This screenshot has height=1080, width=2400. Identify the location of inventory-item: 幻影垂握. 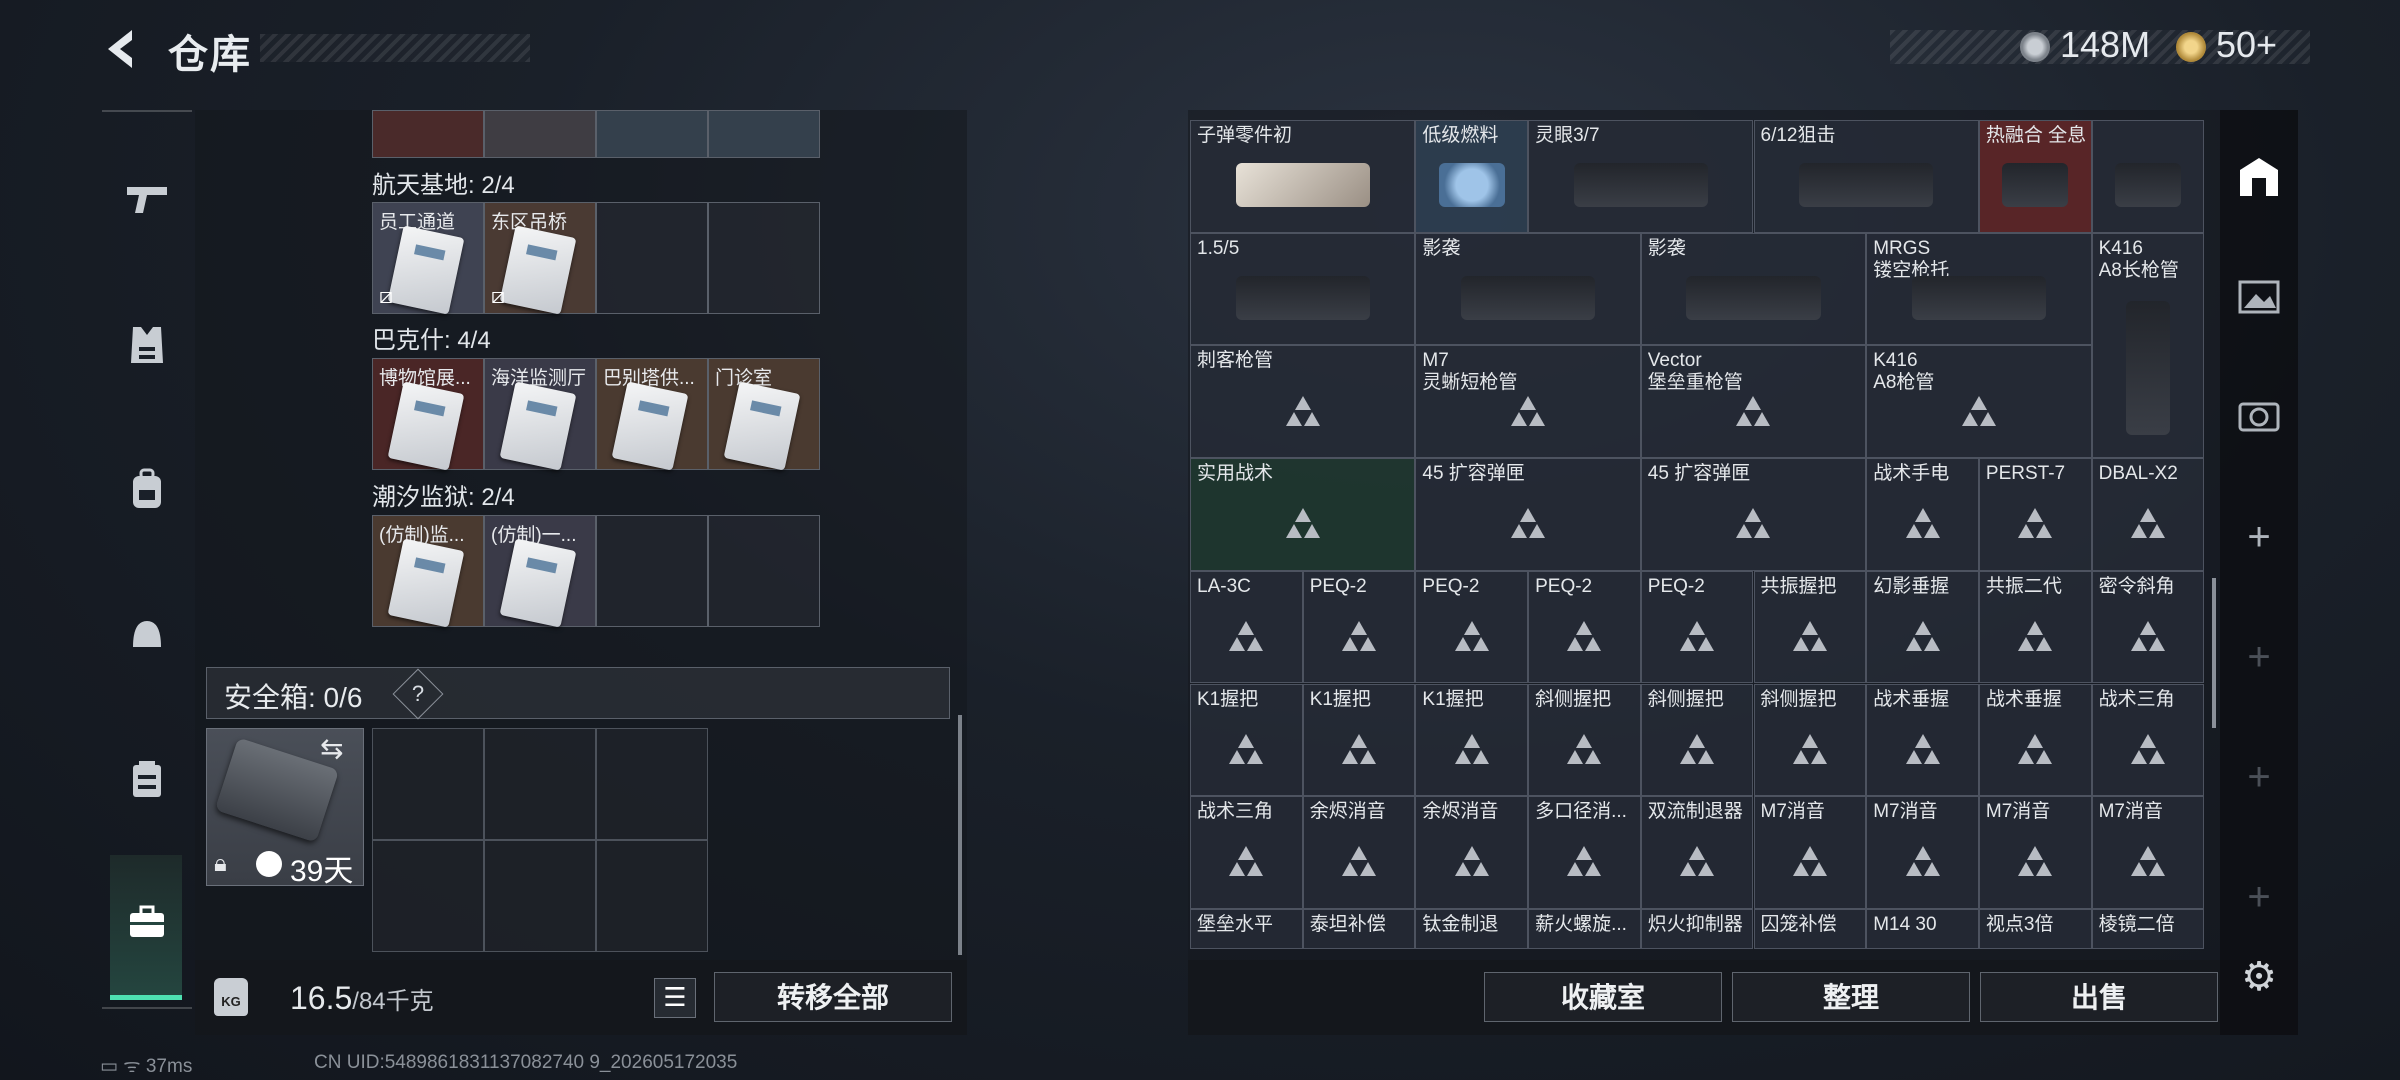
(1922, 627).